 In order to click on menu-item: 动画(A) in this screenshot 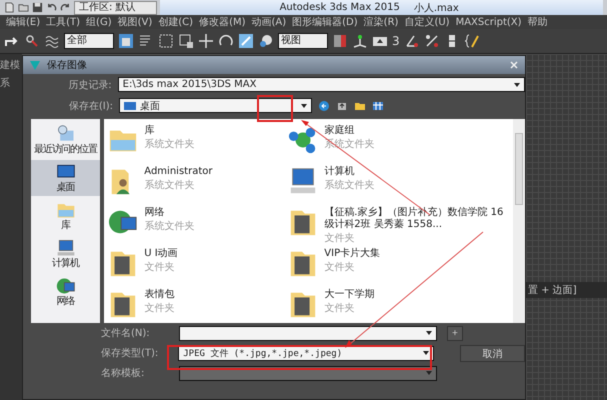, I will do `click(269, 22)`.